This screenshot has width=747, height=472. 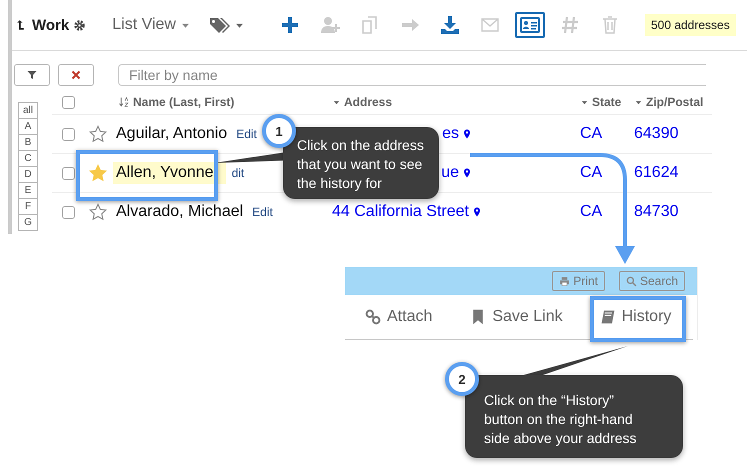 I want to click on tab-button: Attach, so click(x=398, y=317).